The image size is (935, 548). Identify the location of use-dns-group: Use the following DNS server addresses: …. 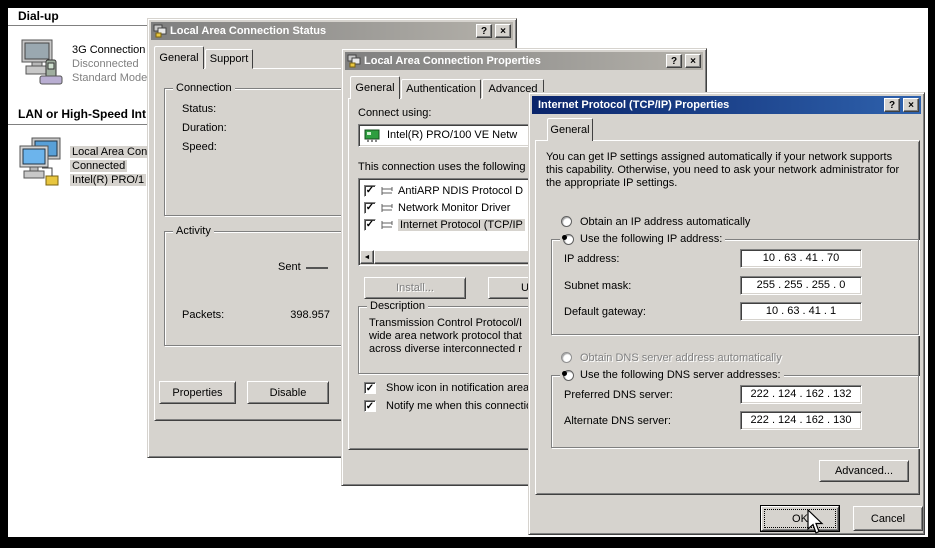
(735, 408).